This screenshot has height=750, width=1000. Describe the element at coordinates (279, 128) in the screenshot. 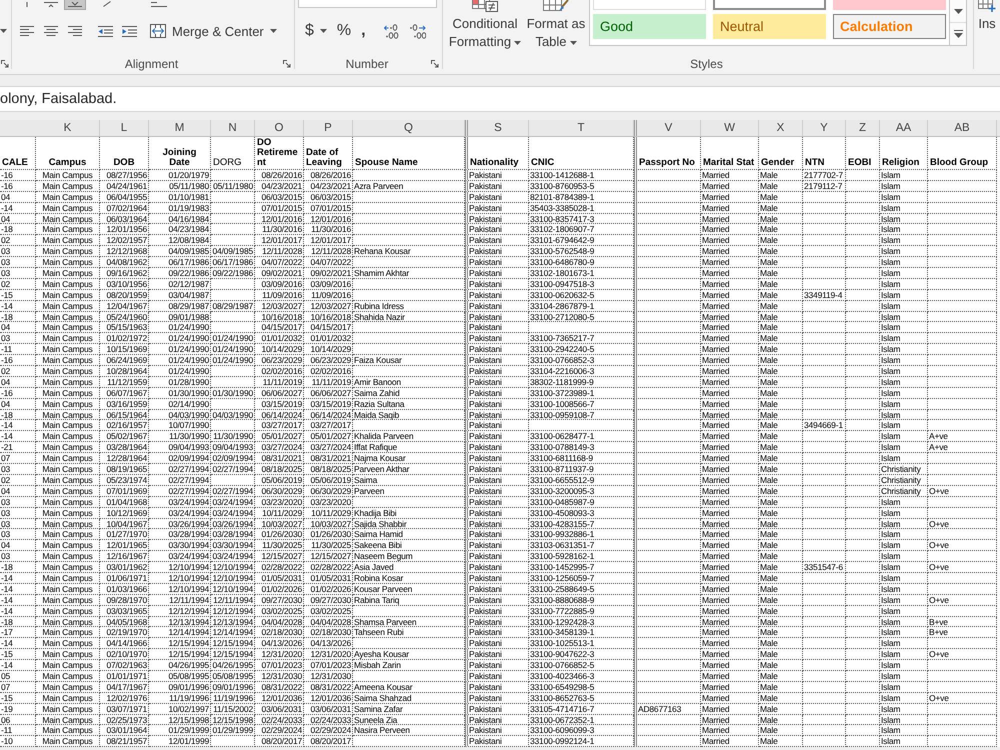

I see `column-header: O` at that location.